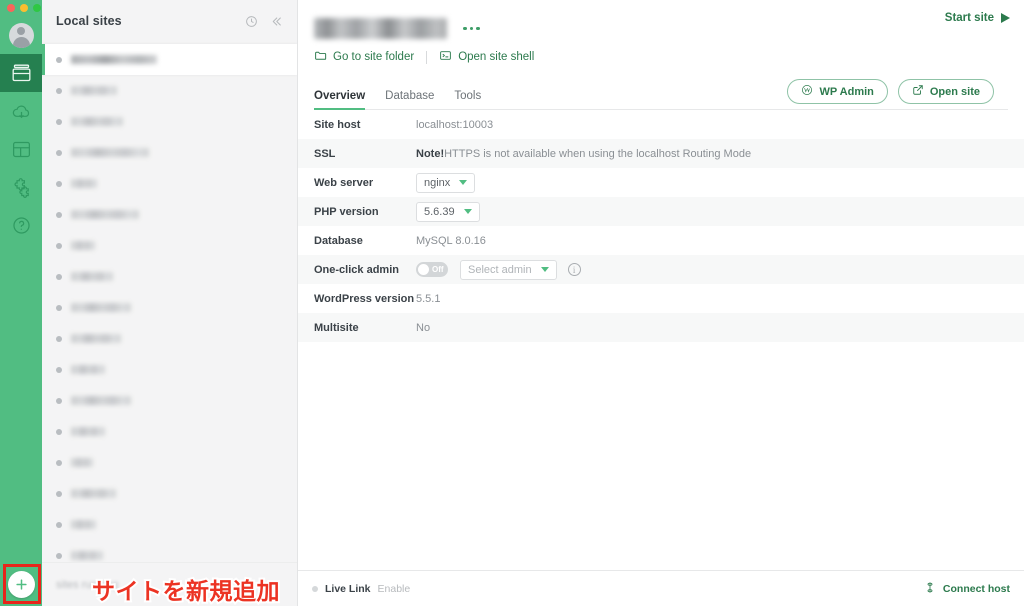  I want to click on minimize-window-button, so click(24, 8).